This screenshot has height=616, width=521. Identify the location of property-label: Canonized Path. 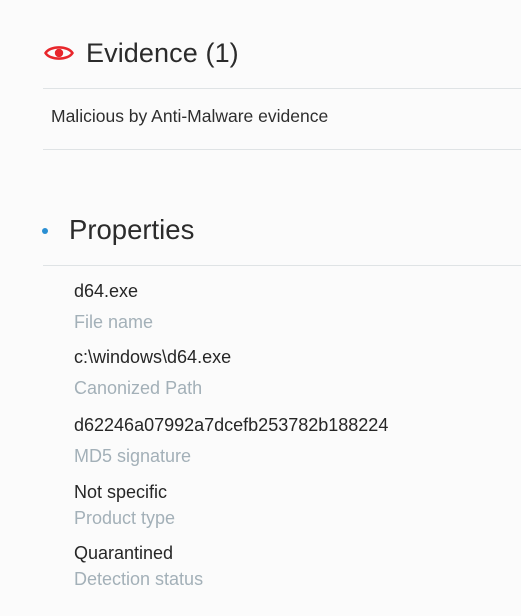
(138, 388).